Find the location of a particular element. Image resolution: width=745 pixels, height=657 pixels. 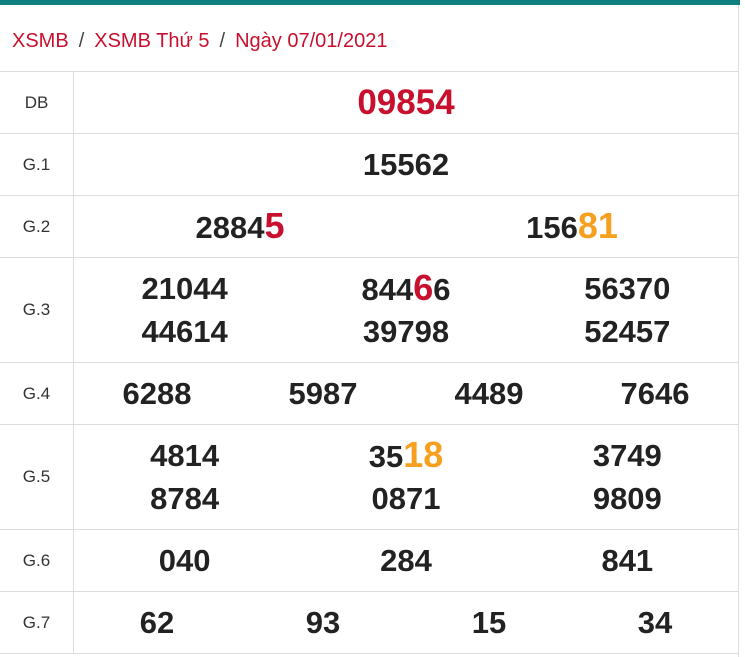

number-base: 844 is located at coordinates (387, 289).